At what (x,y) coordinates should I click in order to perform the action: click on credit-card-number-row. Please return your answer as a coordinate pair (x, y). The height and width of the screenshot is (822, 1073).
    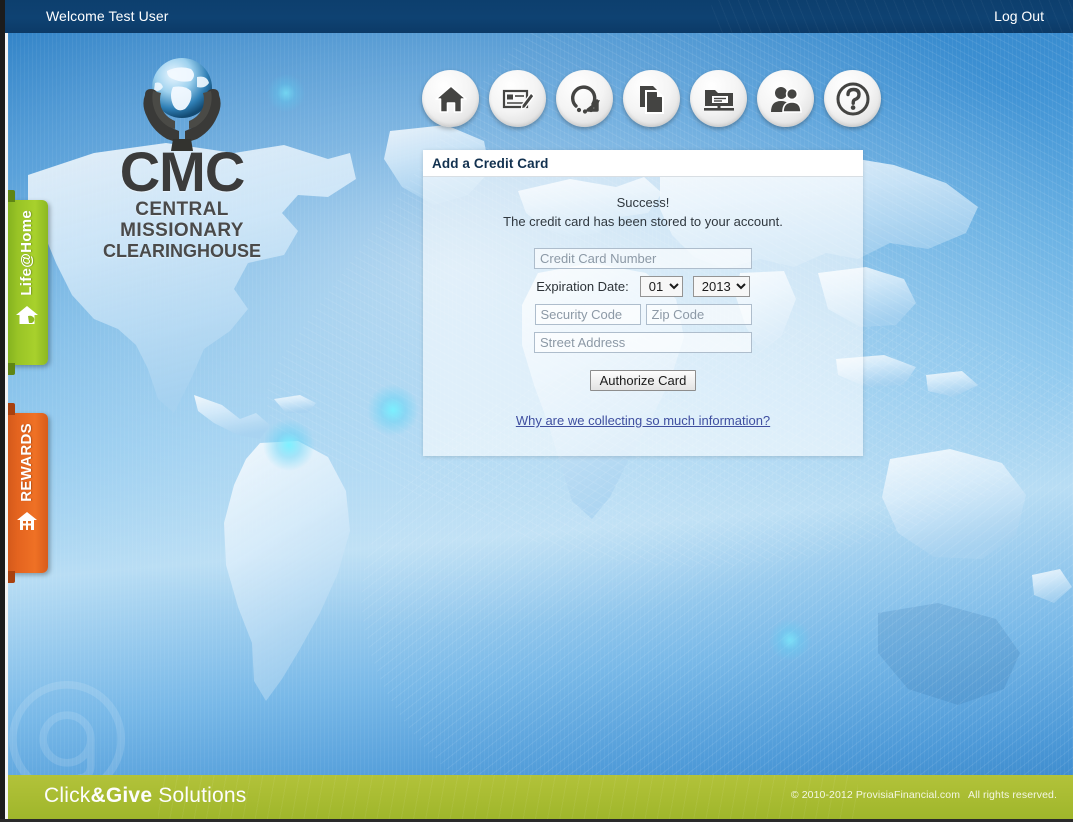
    Looking at the image, I should click on (643, 258).